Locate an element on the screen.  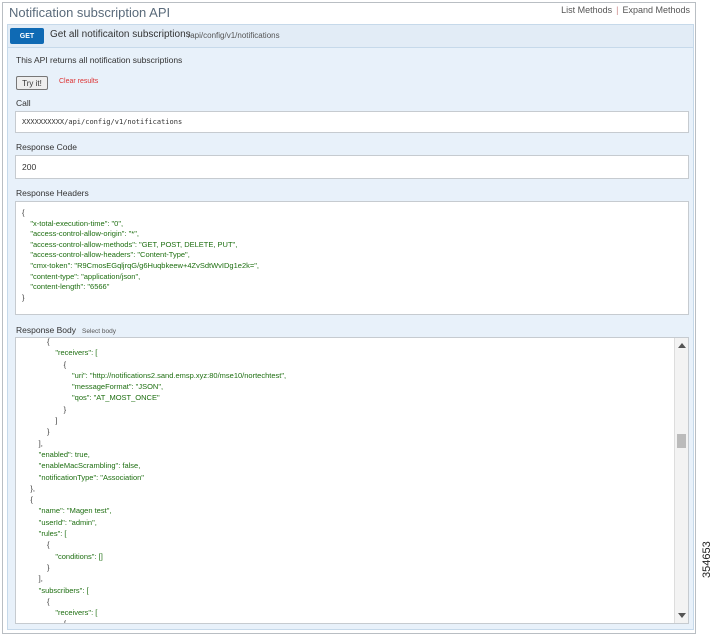
call-url-box: XXXXXXXXXX/api/config/v1/notifications is located at coordinates (352, 122).